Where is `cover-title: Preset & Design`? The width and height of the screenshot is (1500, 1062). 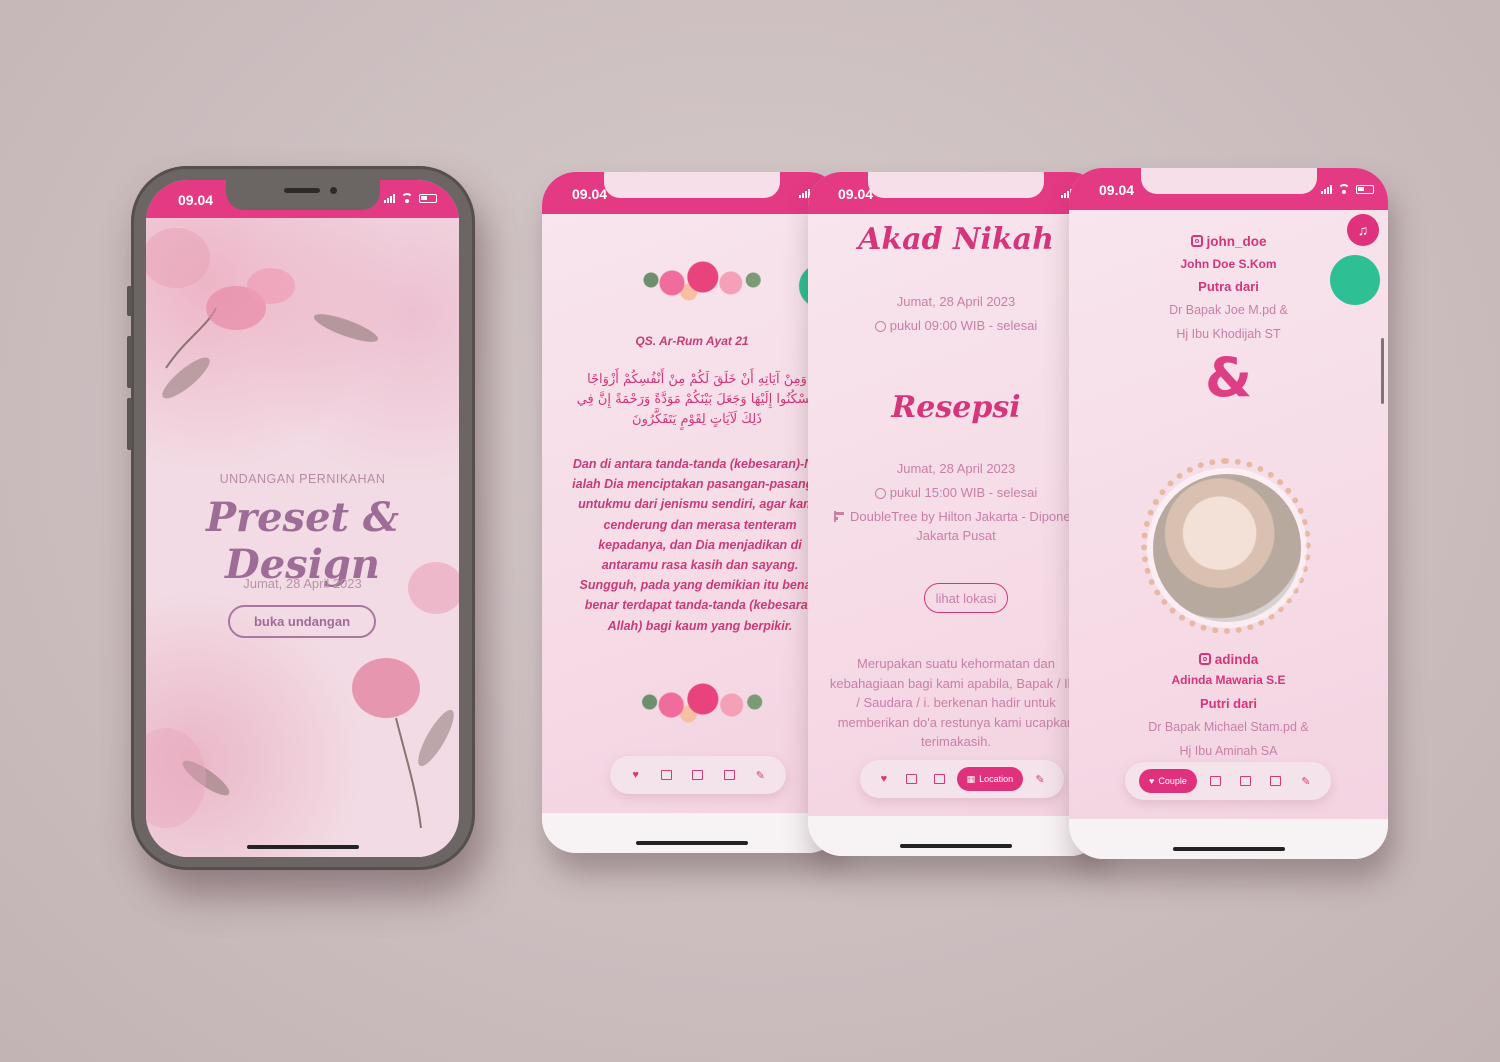
cover-title: Preset & Design is located at coordinates (302, 541).